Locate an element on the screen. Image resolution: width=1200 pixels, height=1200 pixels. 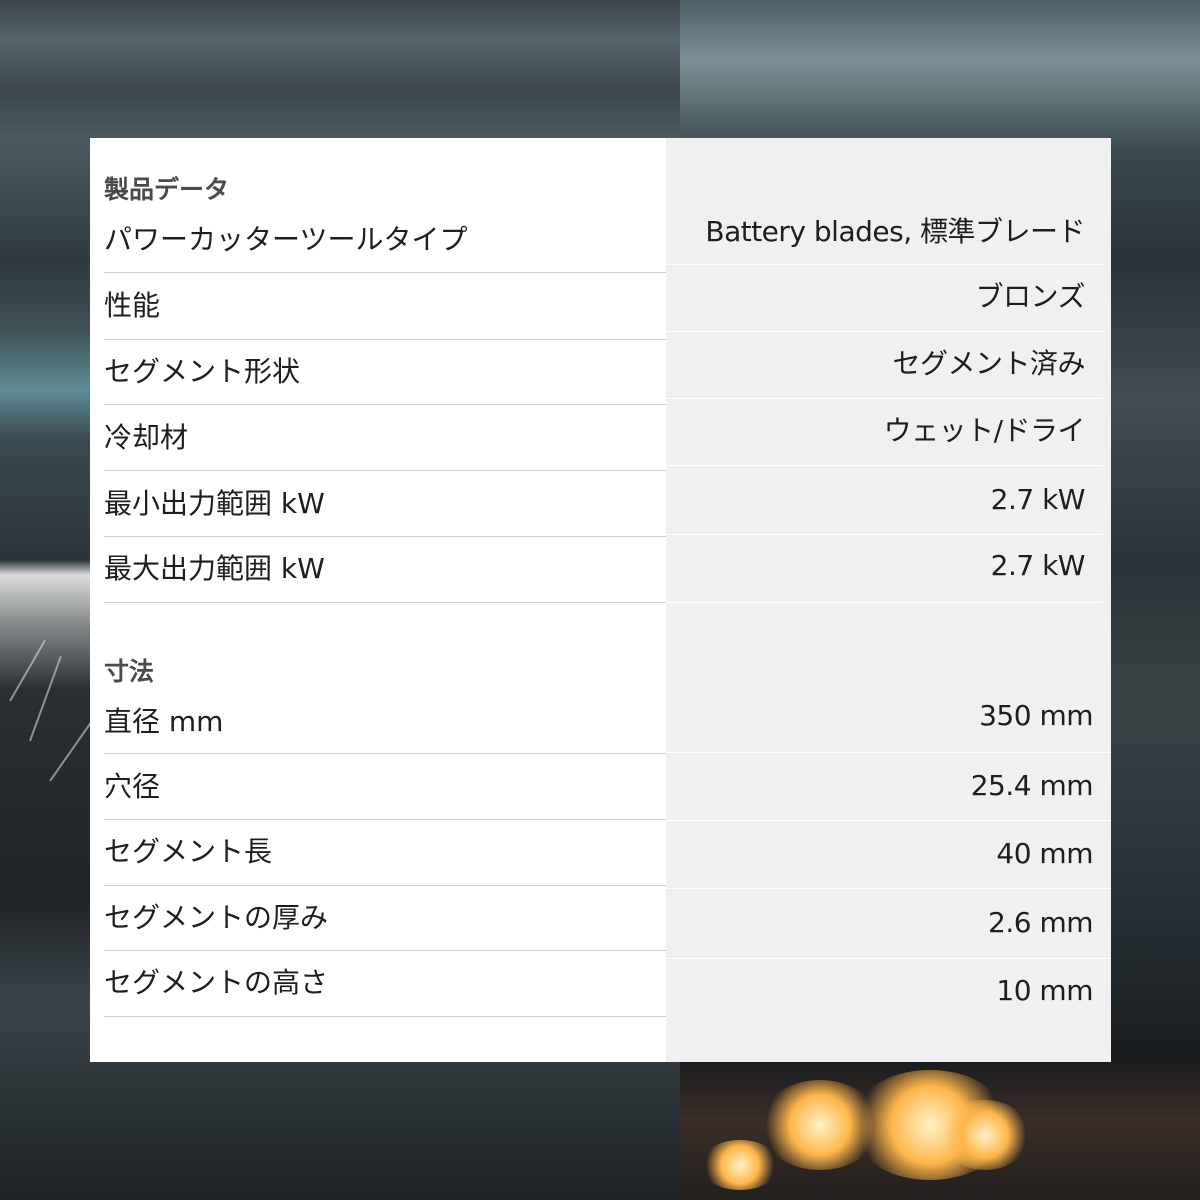
spec-value-segment-height: 10 mm is located at coordinates (1044, 990).